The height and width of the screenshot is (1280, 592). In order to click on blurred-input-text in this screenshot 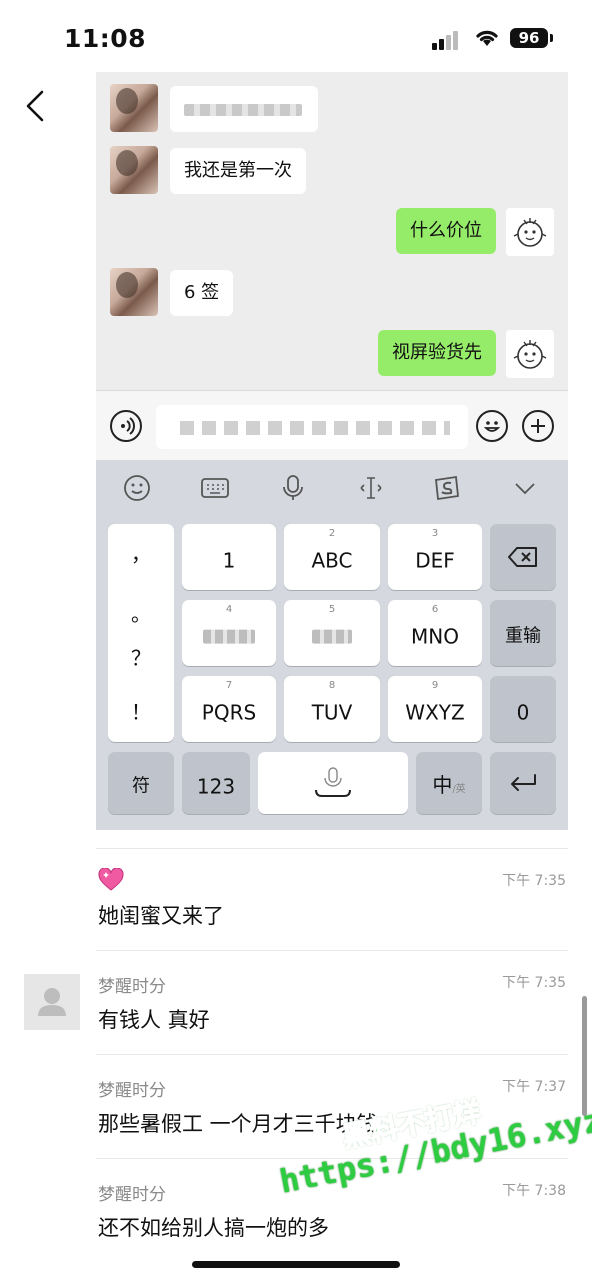, I will do `click(315, 428)`.